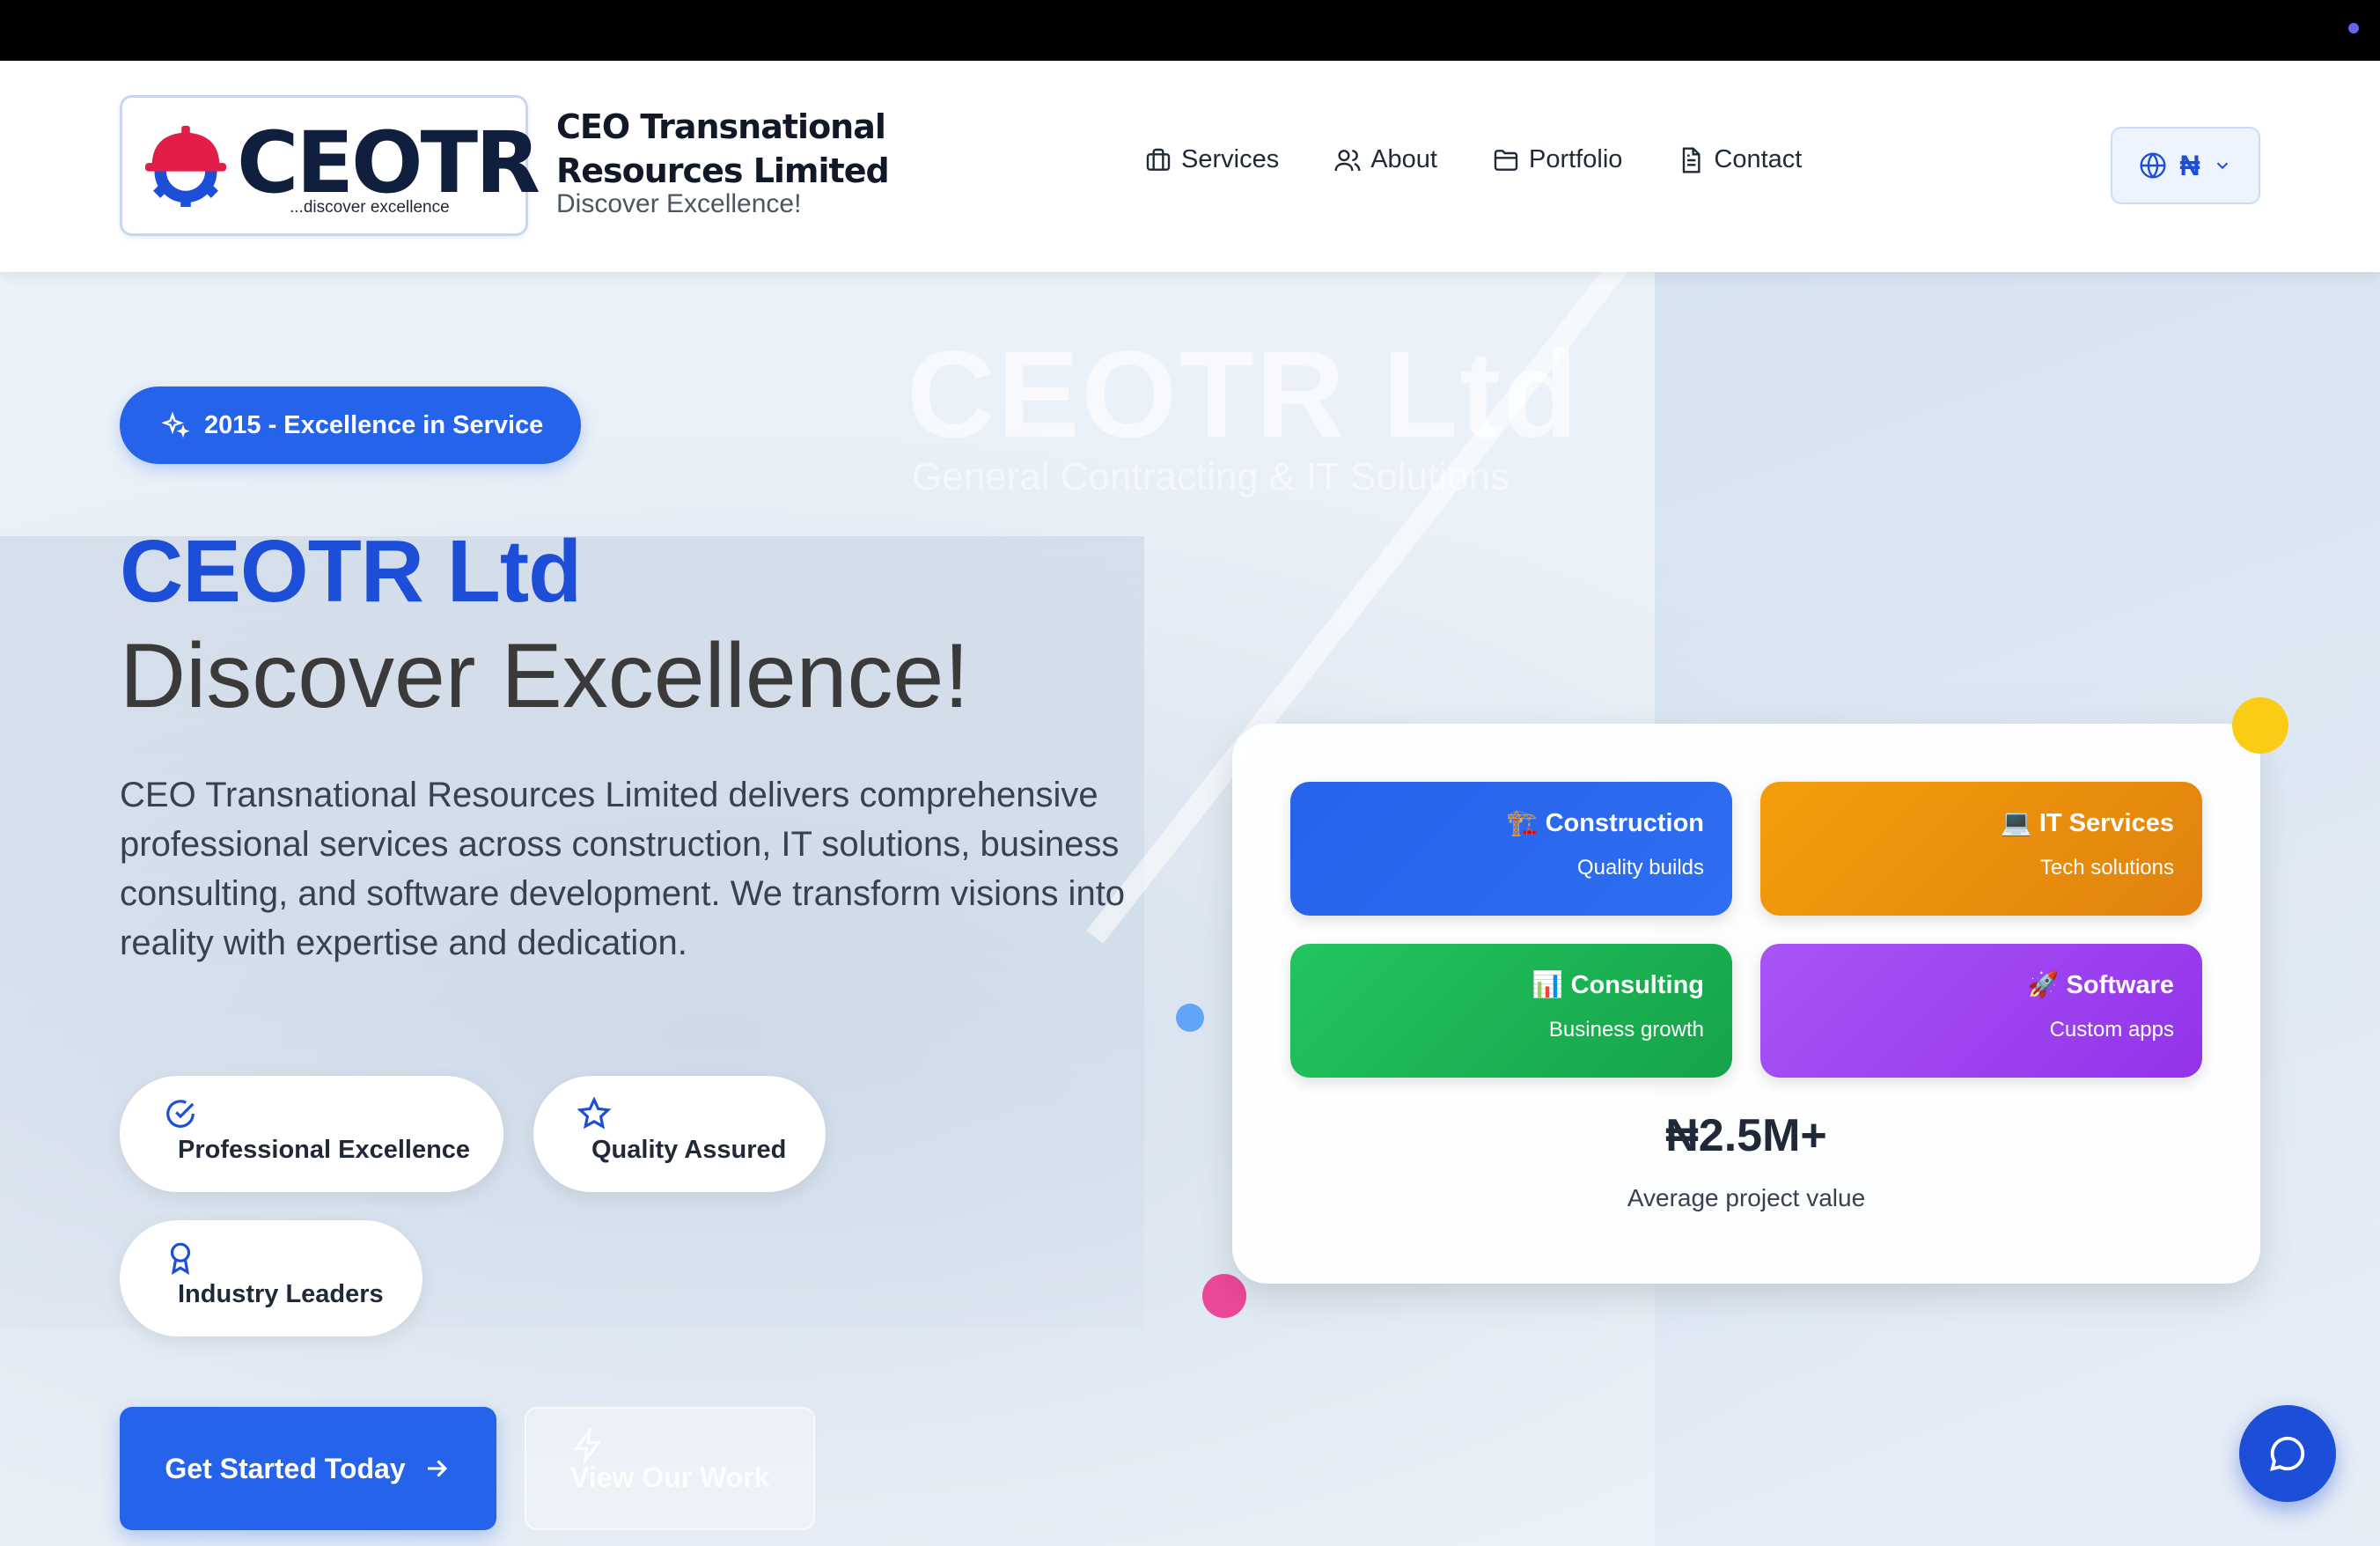 This screenshot has height=1546, width=2380. What do you see at coordinates (689, 1150) in the screenshot?
I see `feature-label: Quality Assured` at bounding box center [689, 1150].